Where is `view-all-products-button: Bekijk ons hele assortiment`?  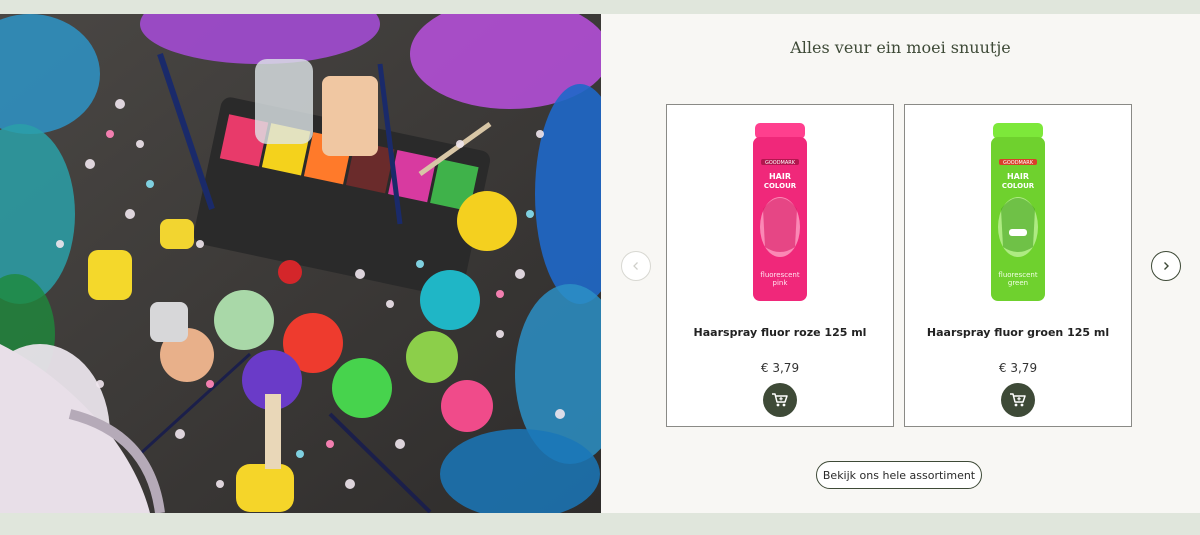 view-all-products-button: Bekijk ons hele assortiment is located at coordinates (899, 475).